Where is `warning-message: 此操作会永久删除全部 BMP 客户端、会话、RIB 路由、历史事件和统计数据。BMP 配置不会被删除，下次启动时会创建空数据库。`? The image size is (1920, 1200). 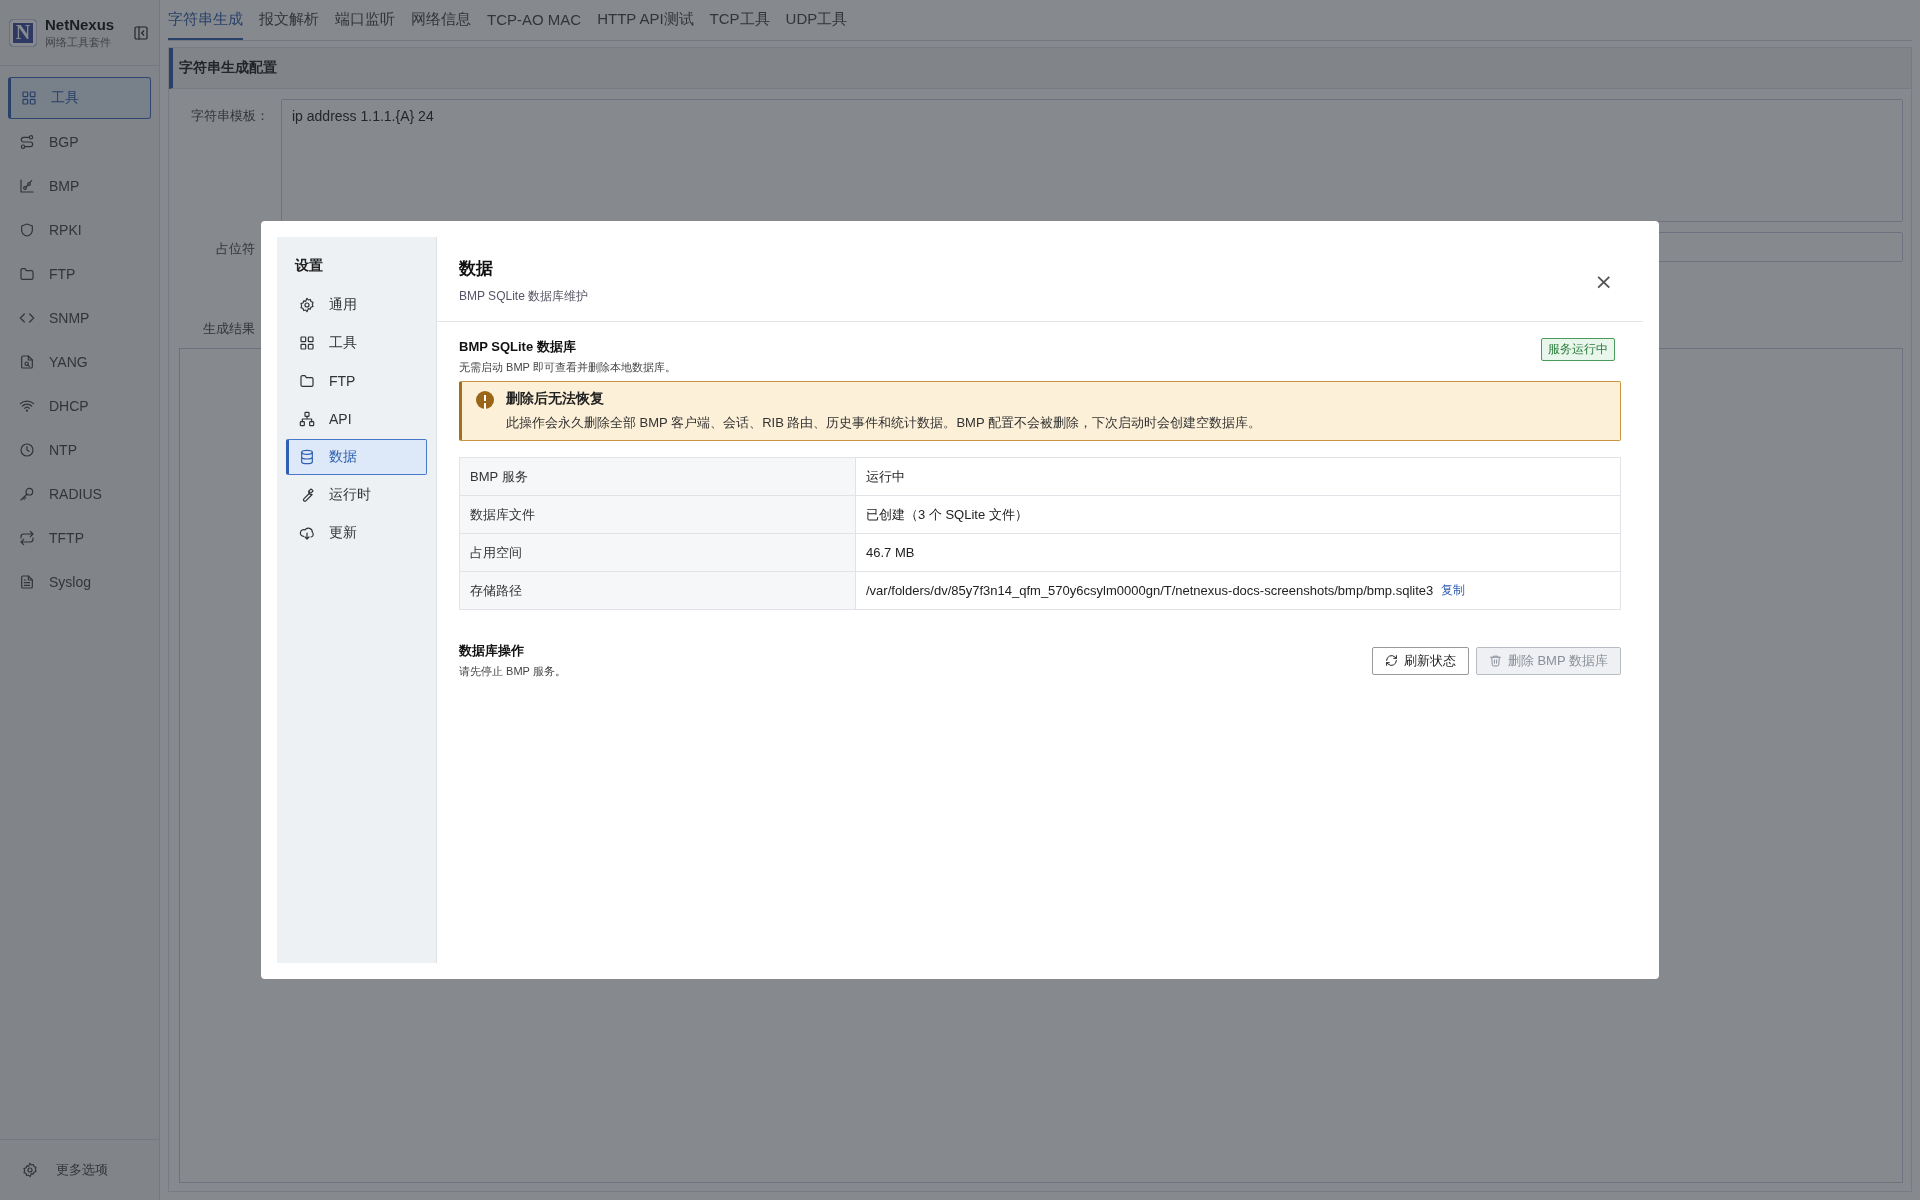 warning-message: 此操作会永久删除全部 BMP 客户端、会话、RIB 路由、历史事件和统计数据。BMP 配置不会被删除，下次启动时会创建空数据库。 is located at coordinates (883, 423).